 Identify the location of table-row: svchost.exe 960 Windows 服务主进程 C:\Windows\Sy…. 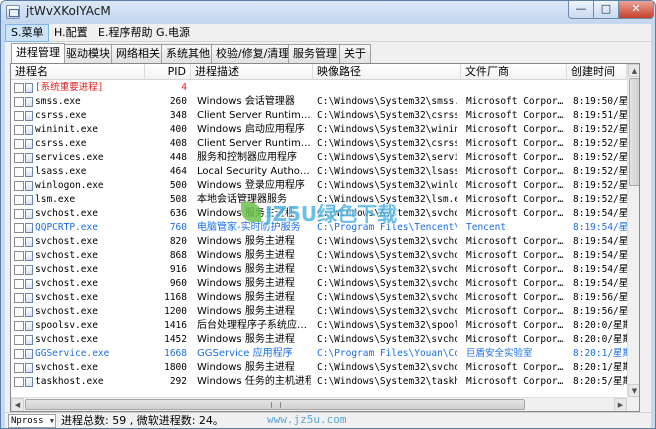
(319, 284).